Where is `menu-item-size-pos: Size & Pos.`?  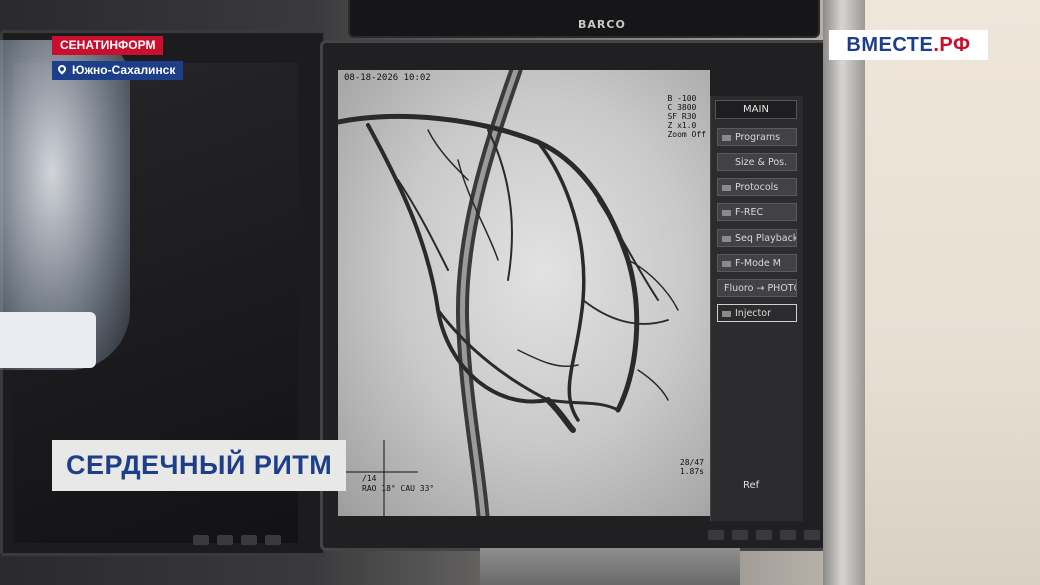 menu-item-size-pos: Size & Pos. is located at coordinates (757, 162).